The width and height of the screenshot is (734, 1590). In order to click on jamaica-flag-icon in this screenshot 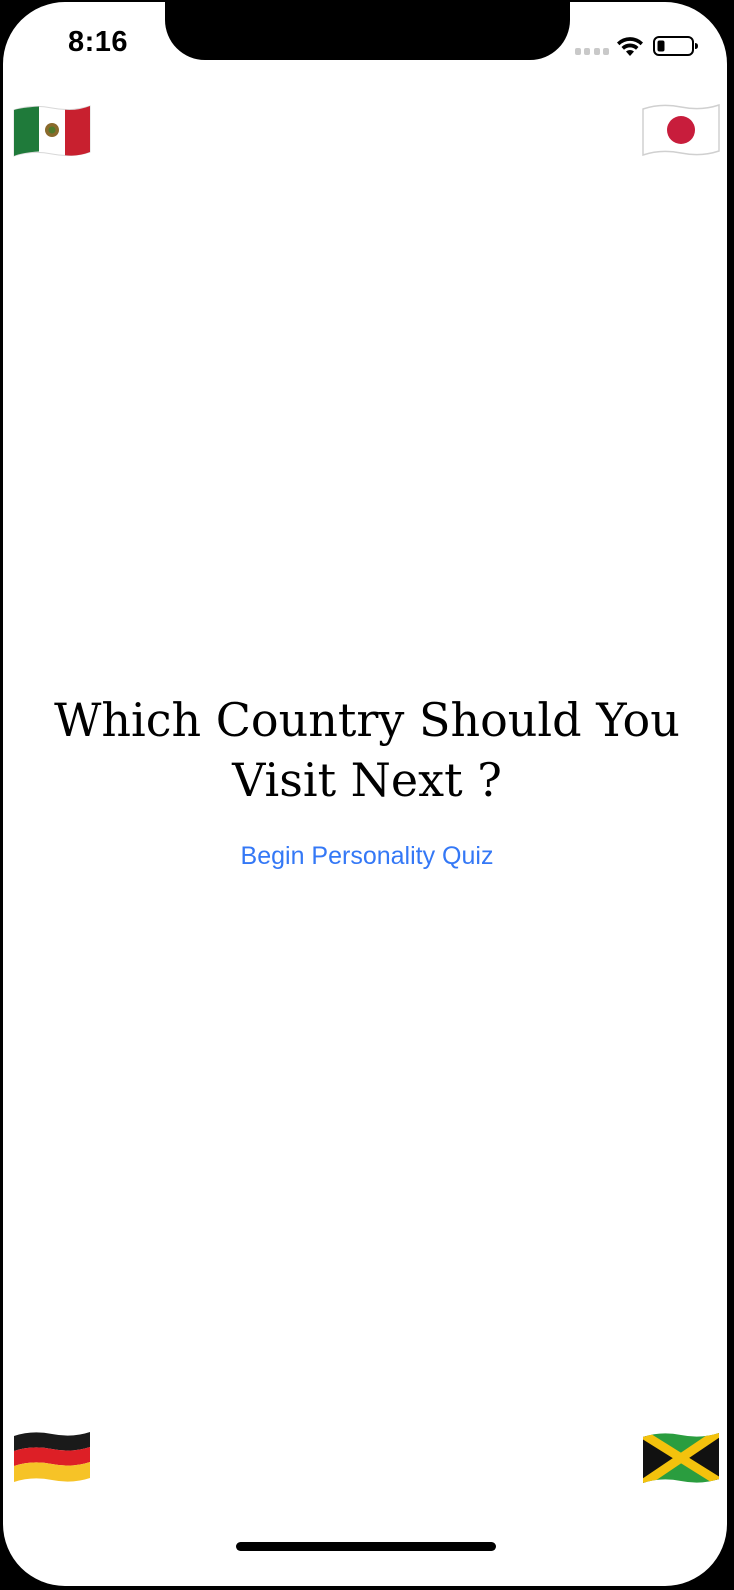, I will do `click(681, 1458)`.